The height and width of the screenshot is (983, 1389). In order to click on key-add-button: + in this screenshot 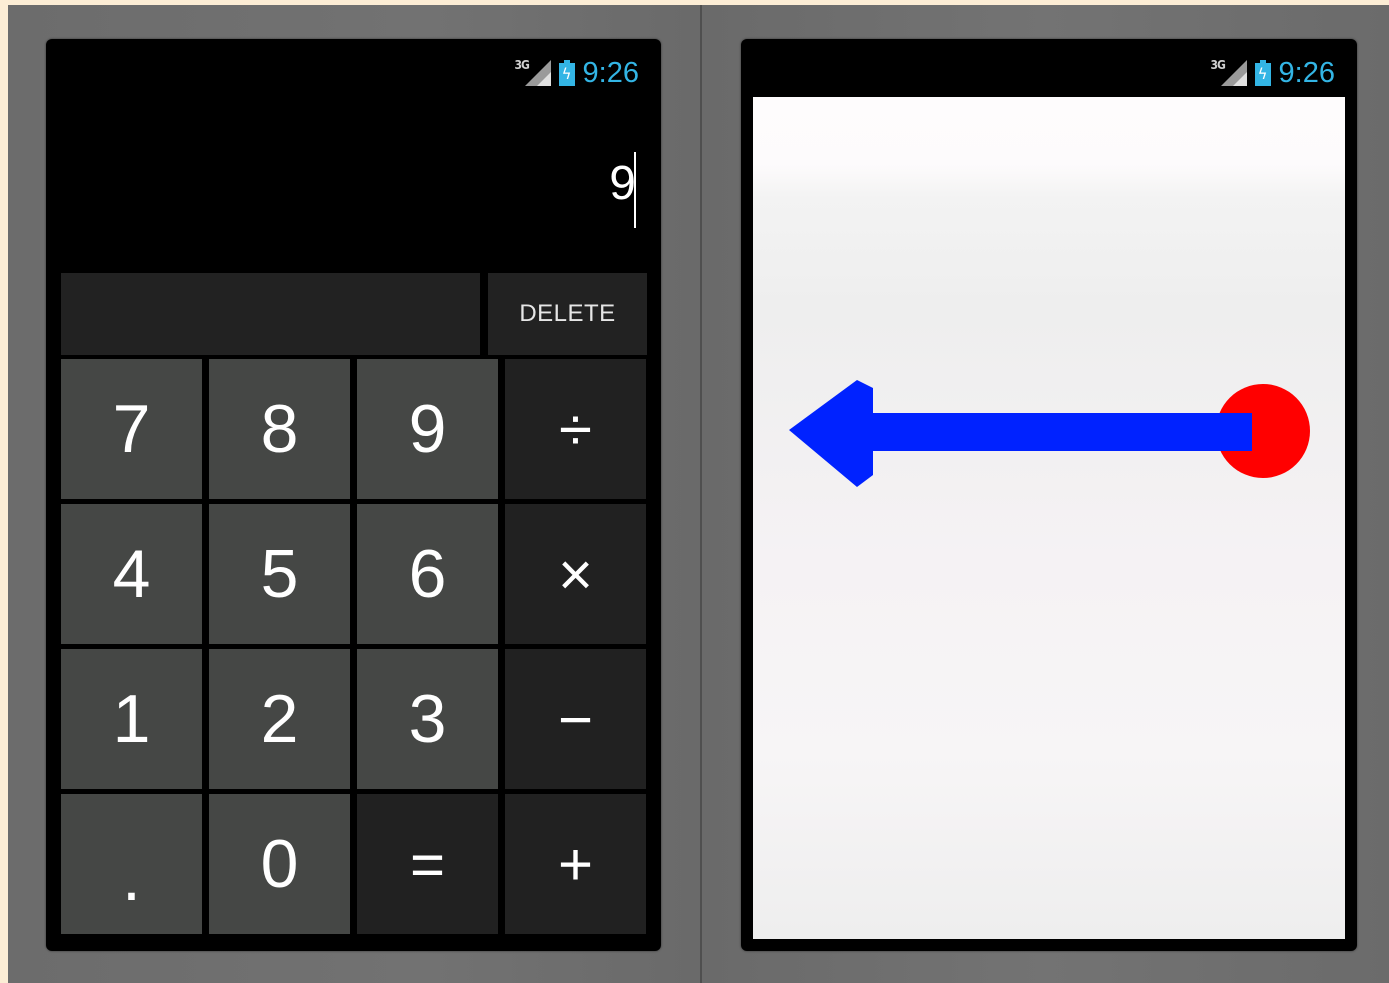, I will do `click(575, 864)`.